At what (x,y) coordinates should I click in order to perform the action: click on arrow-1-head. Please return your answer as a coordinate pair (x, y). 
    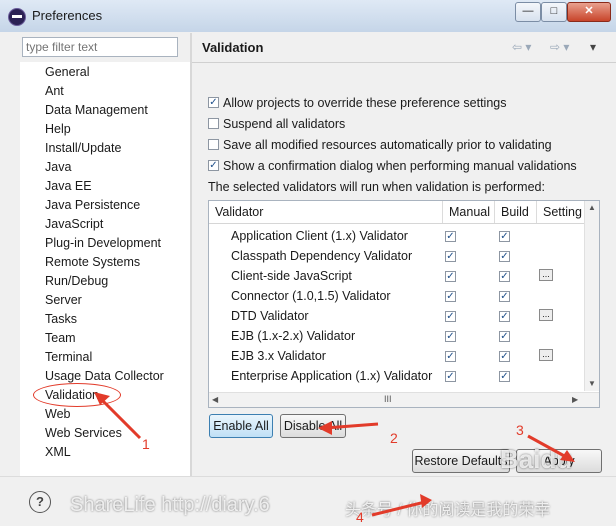
    Looking at the image, I should click on (102, 398).